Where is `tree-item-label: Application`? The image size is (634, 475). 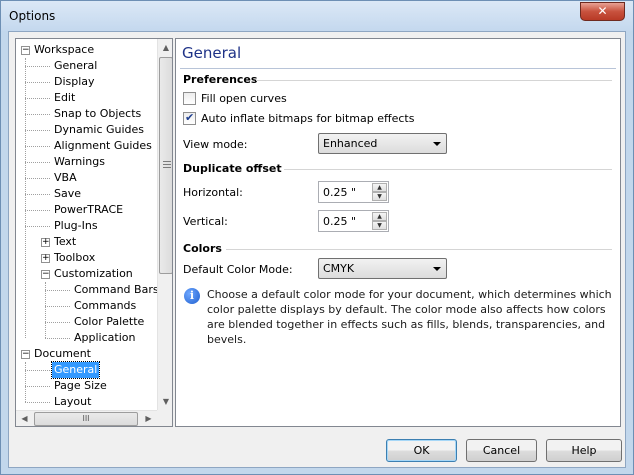
tree-item-label: Application is located at coordinates (104, 338).